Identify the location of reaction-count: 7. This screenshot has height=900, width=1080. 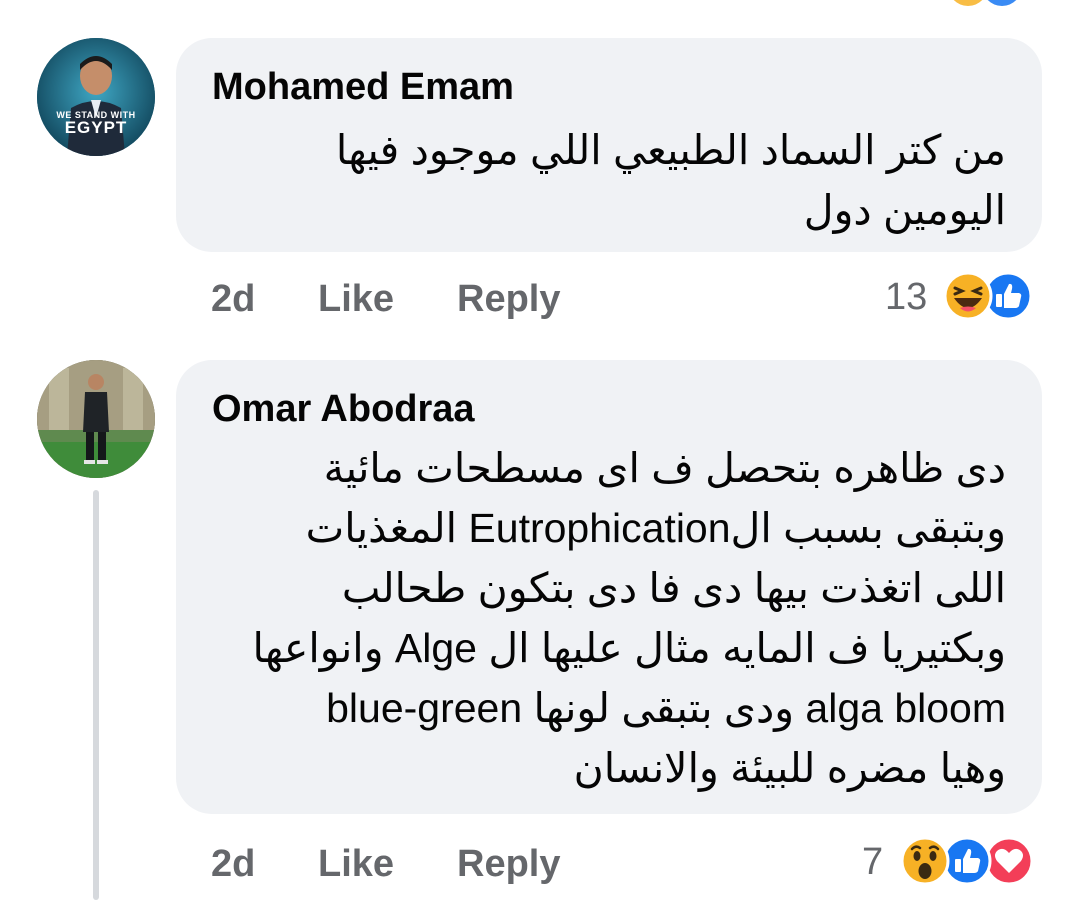
(873, 862).